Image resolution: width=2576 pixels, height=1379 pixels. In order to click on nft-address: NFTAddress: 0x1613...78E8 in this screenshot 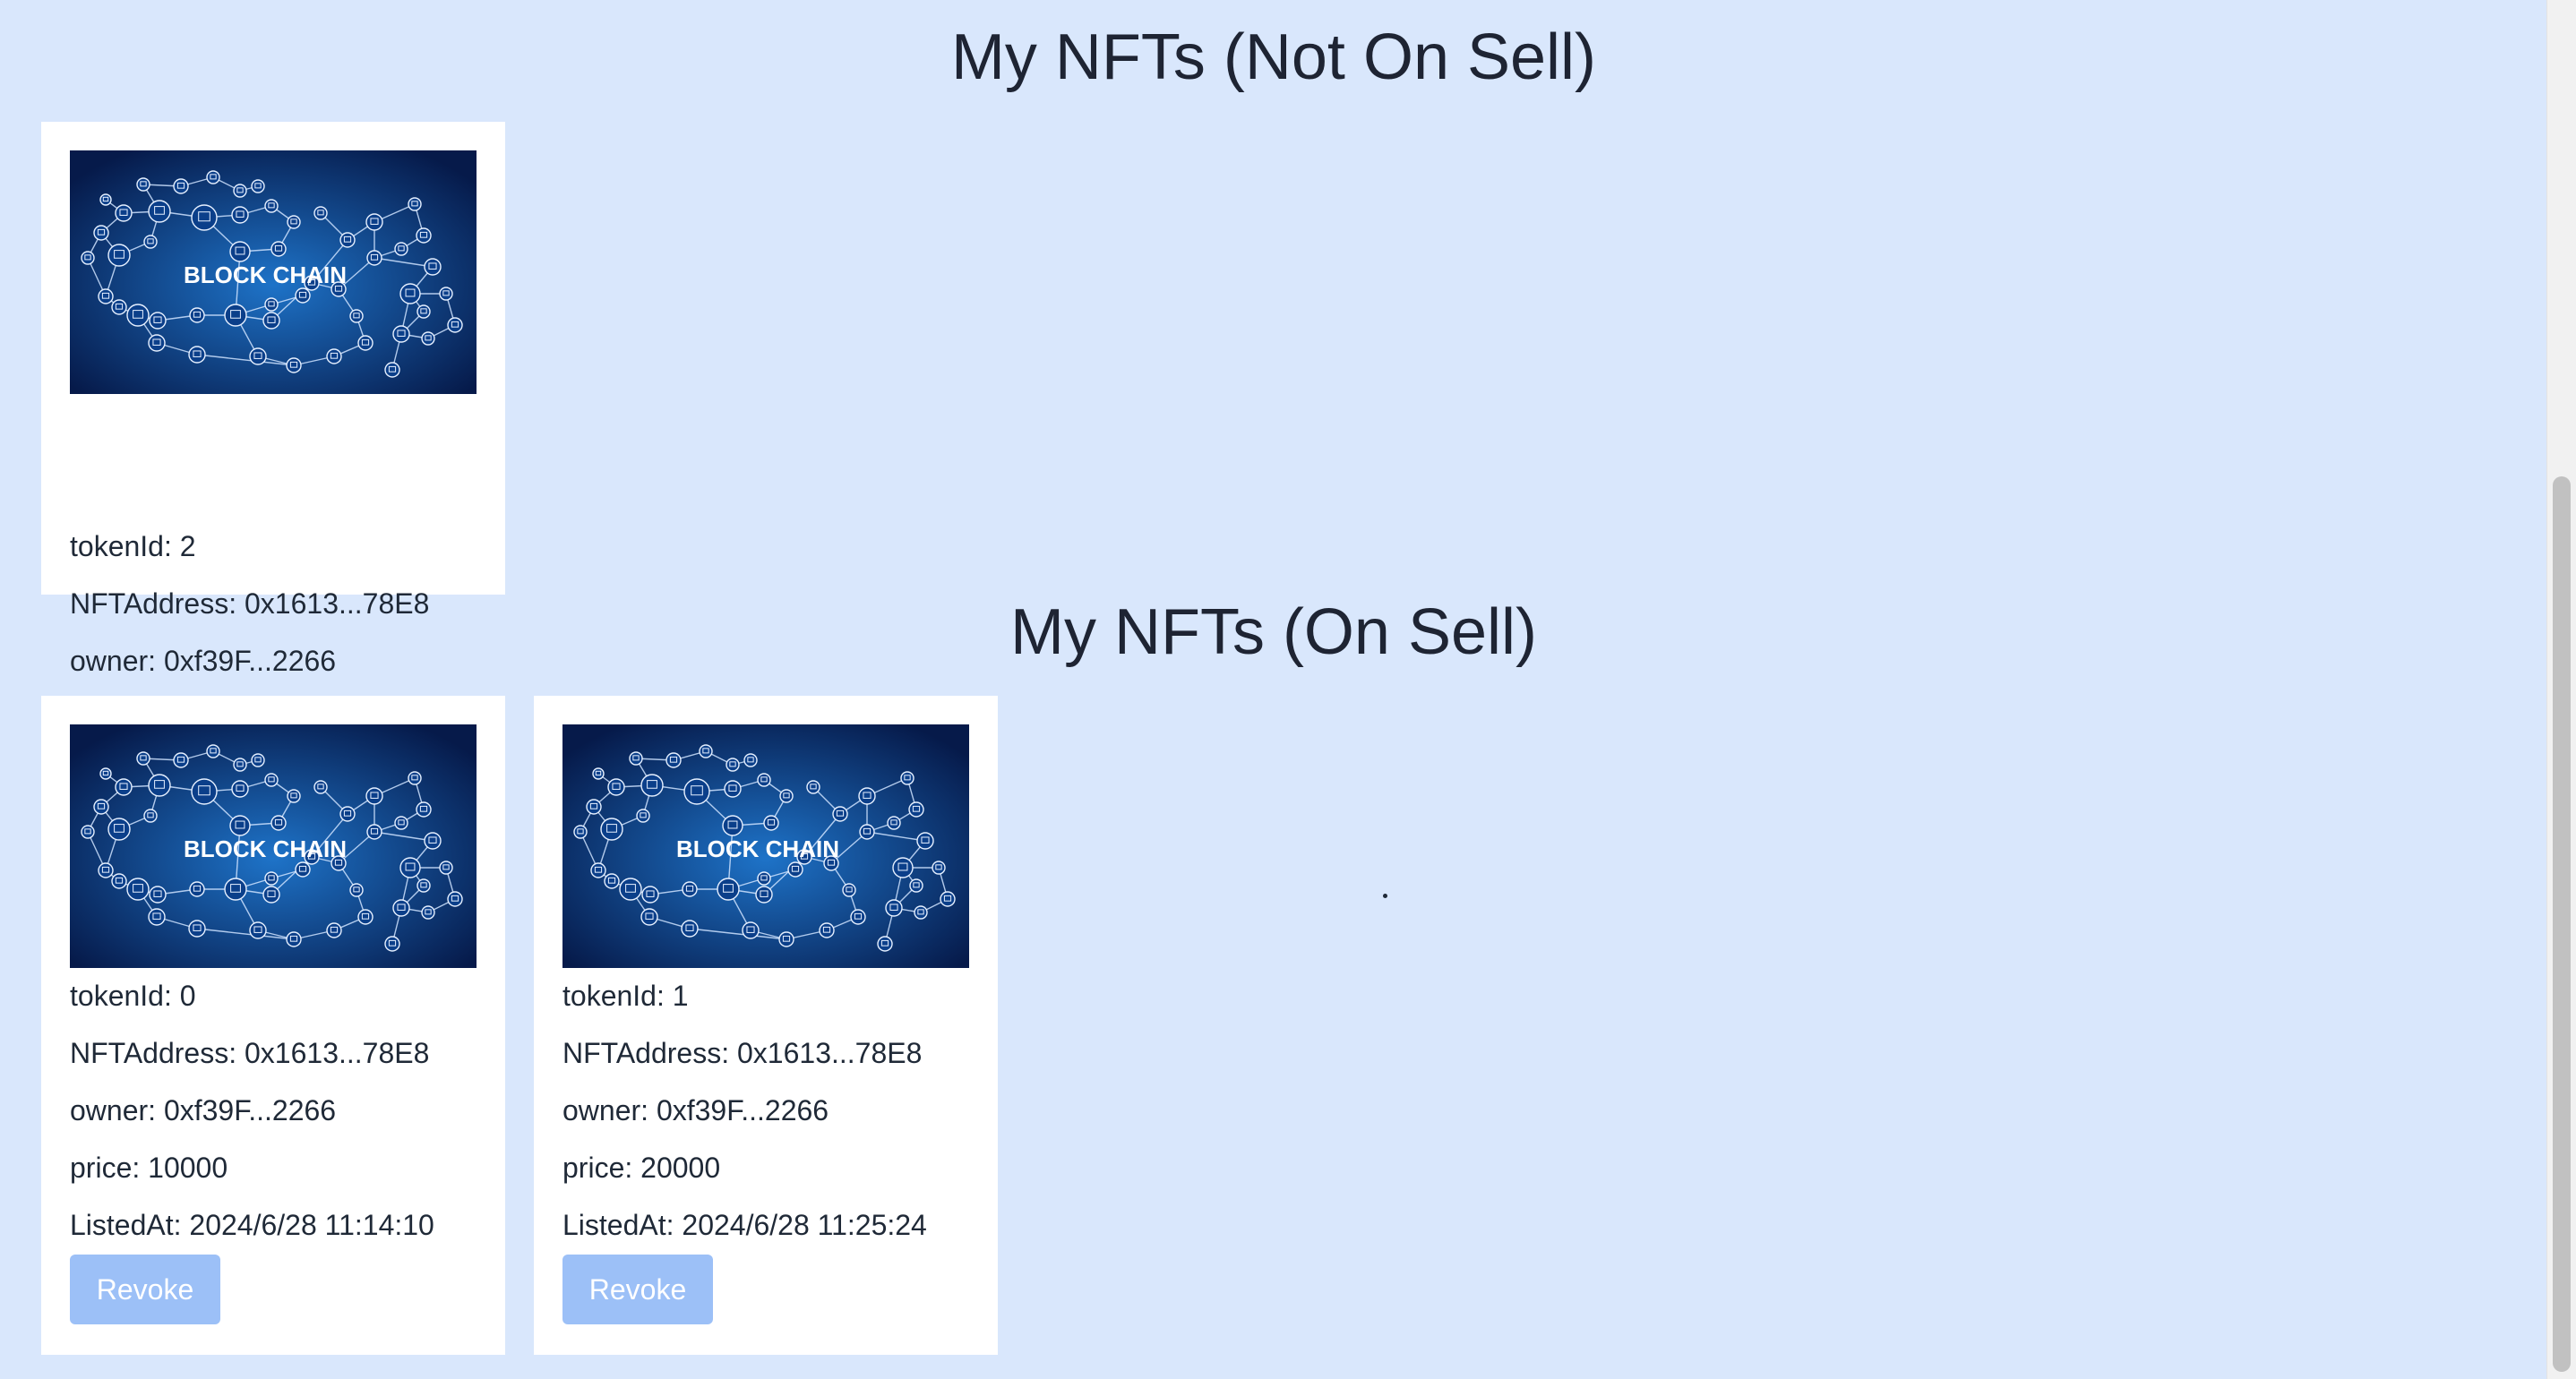, I will do `click(250, 1053)`.